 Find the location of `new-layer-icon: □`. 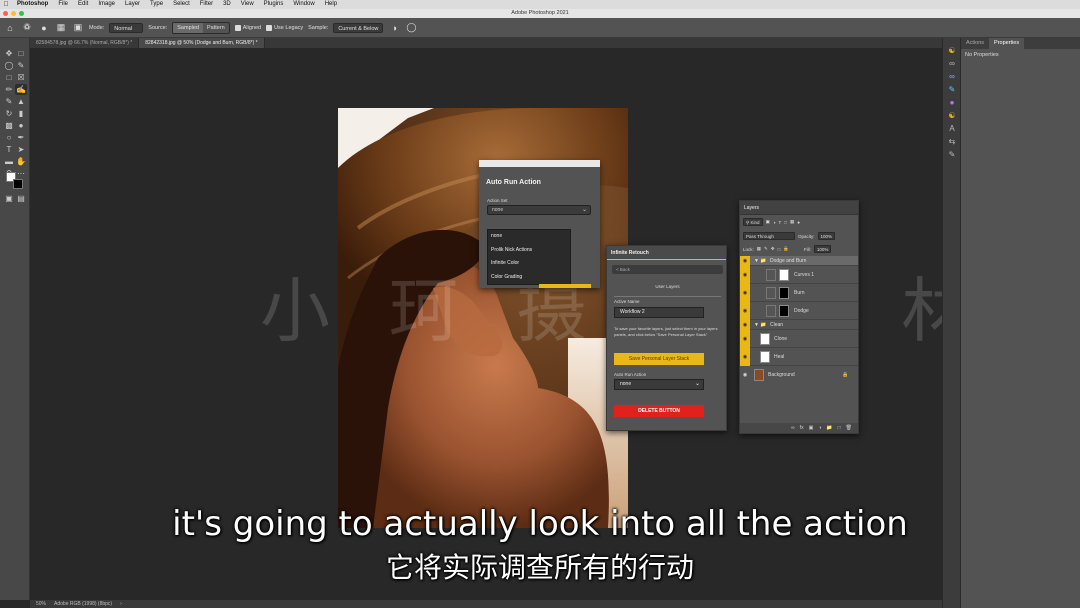

new-layer-icon: □ is located at coordinates (839, 428).